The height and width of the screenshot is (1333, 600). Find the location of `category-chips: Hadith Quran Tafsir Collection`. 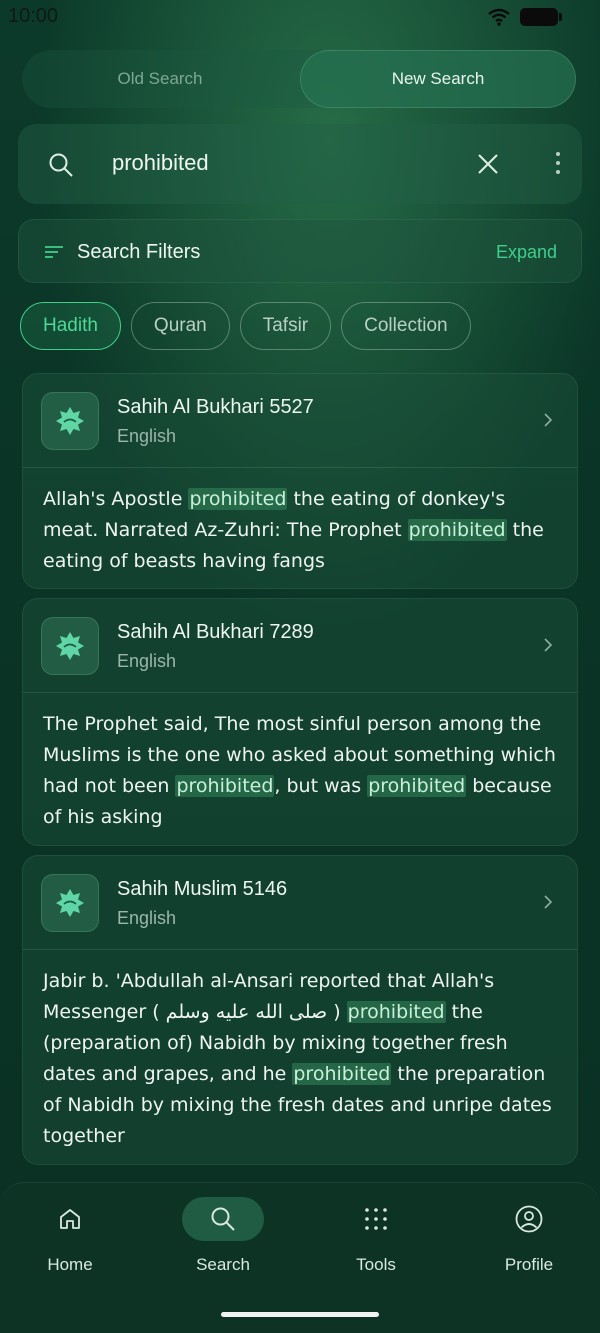

category-chips: Hadith Quran Tafsir Collection is located at coordinates (245, 326).